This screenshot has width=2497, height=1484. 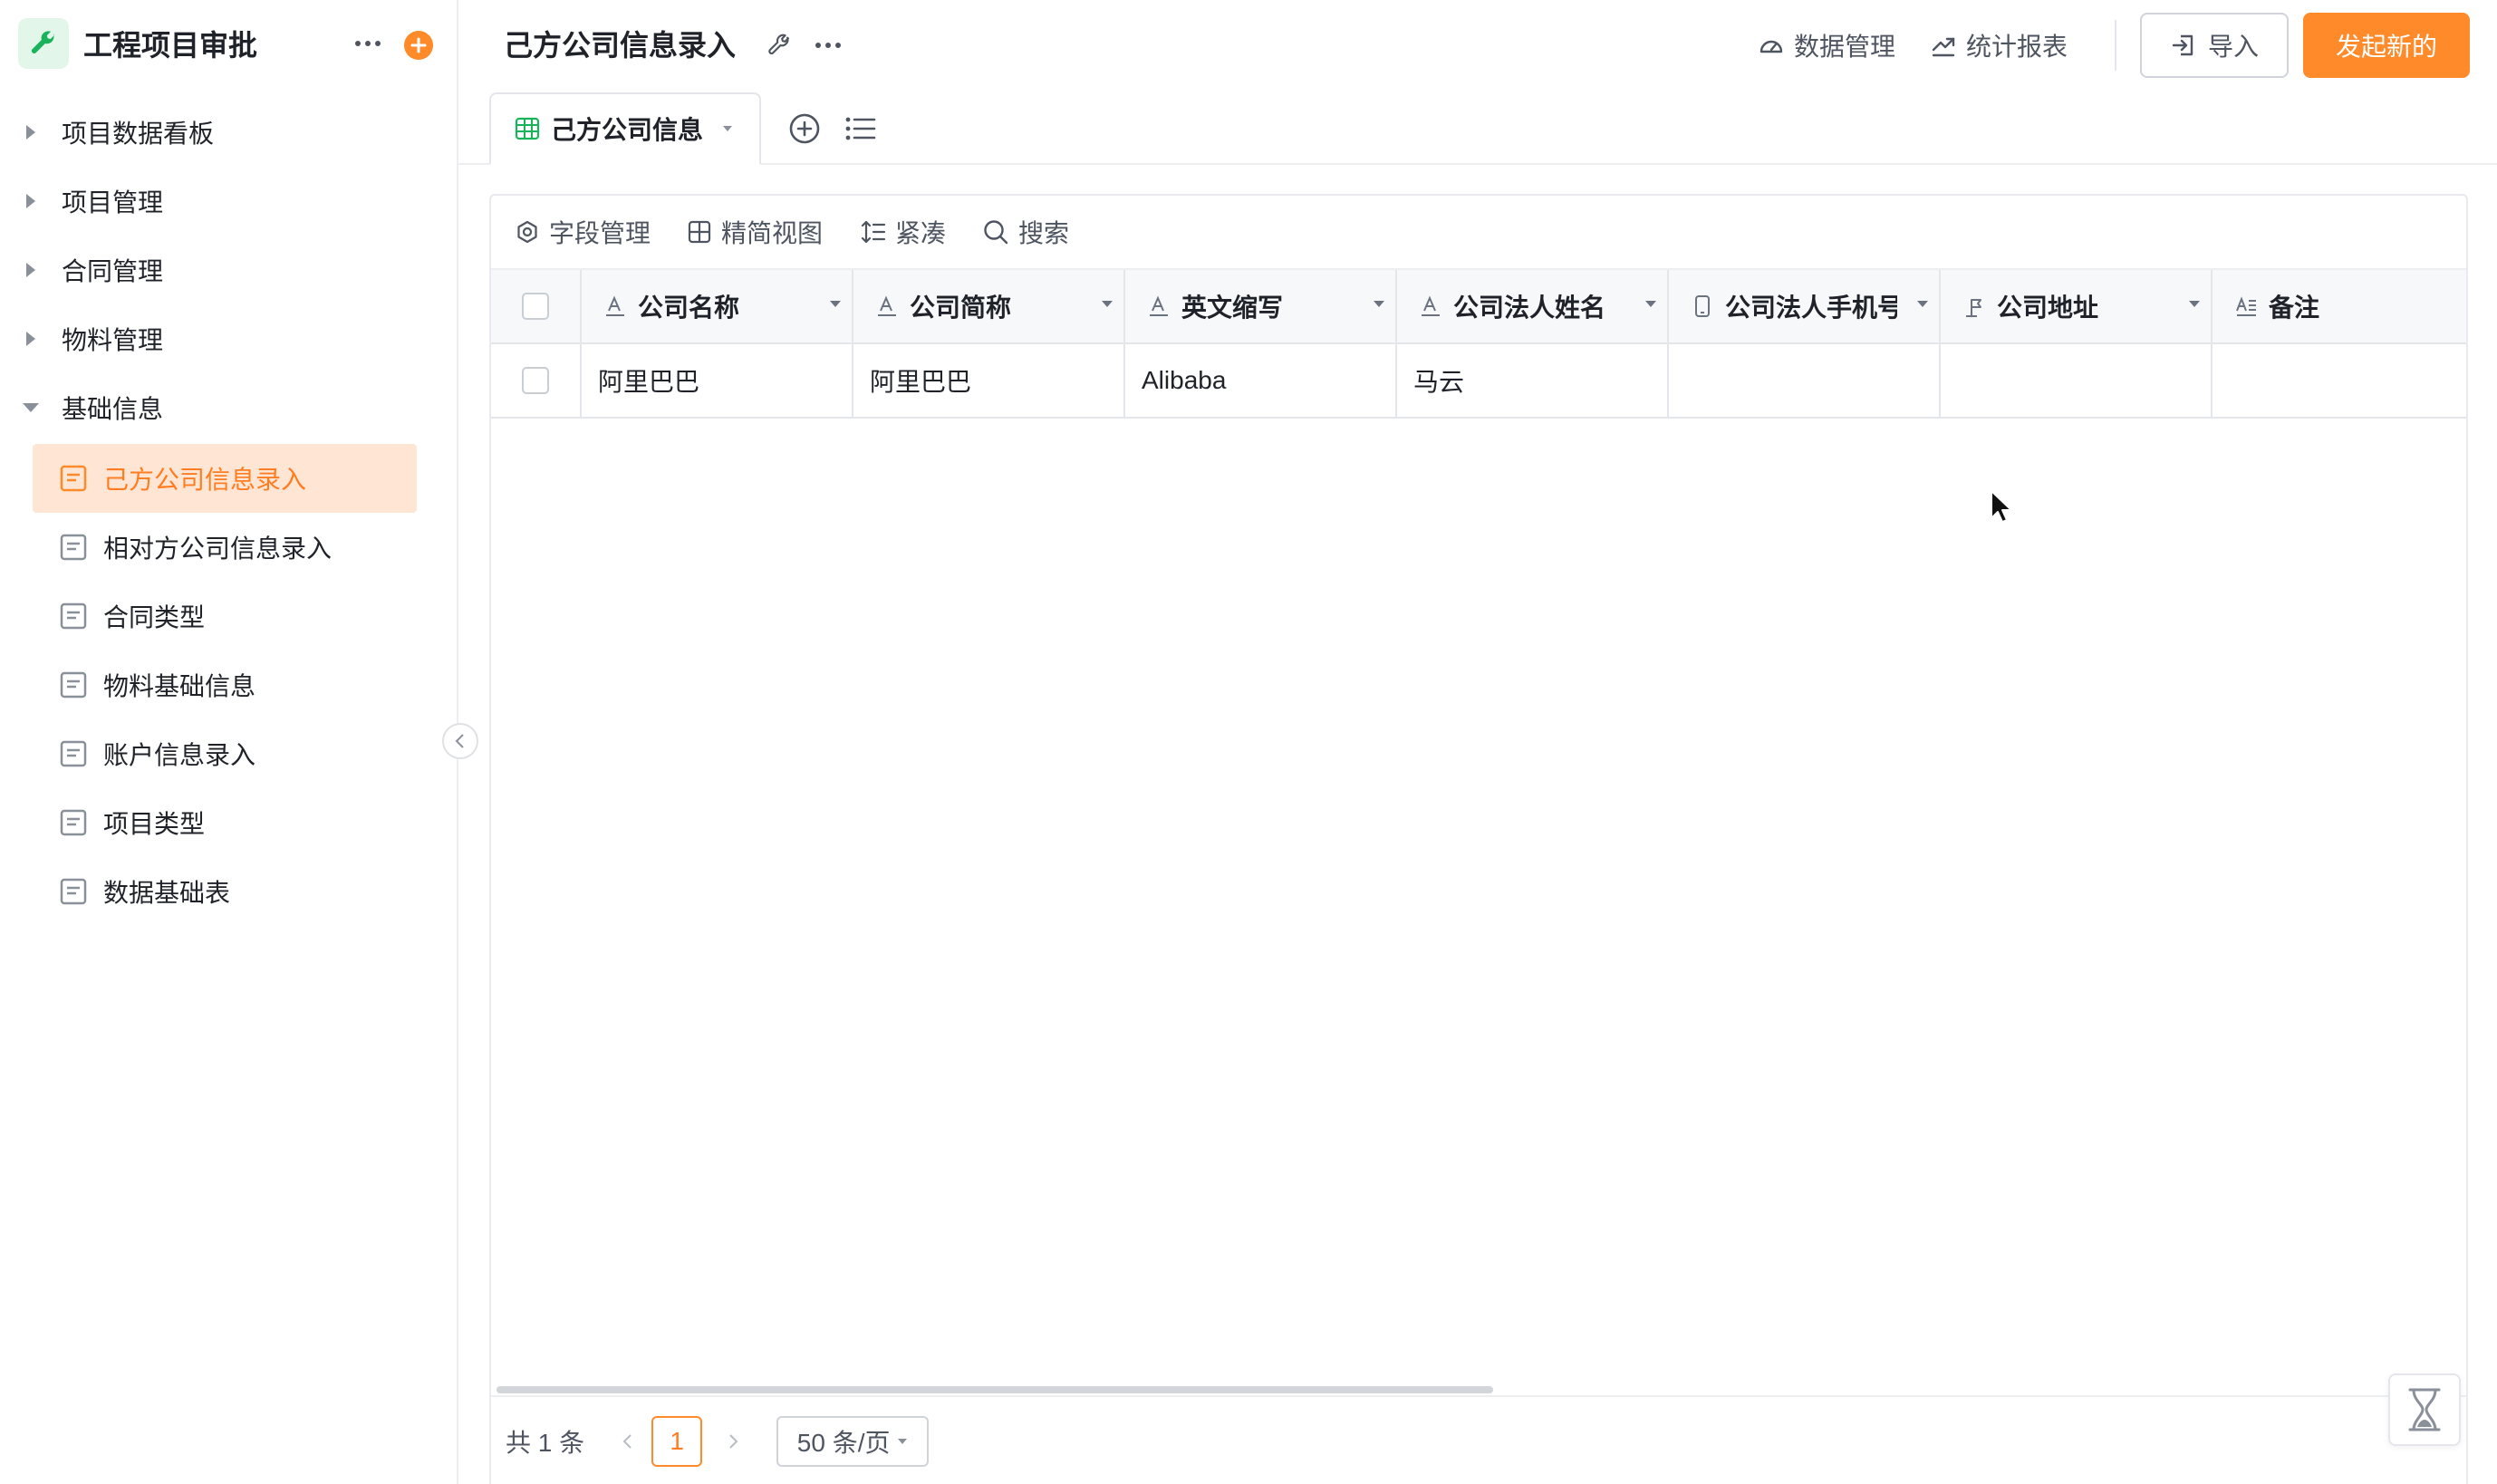 What do you see at coordinates (2048, 308) in the screenshot?
I see `column-header-label: 公司地址` at bounding box center [2048, 308].